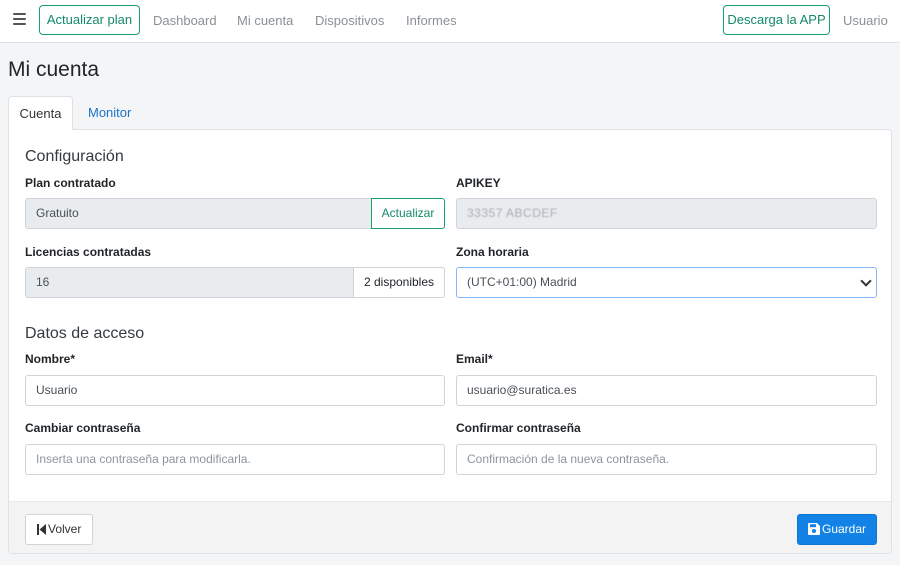  Describe the element at coordinates (408, 213) in the screenshot. I see `update-plan-button: Actualizar` at that location.